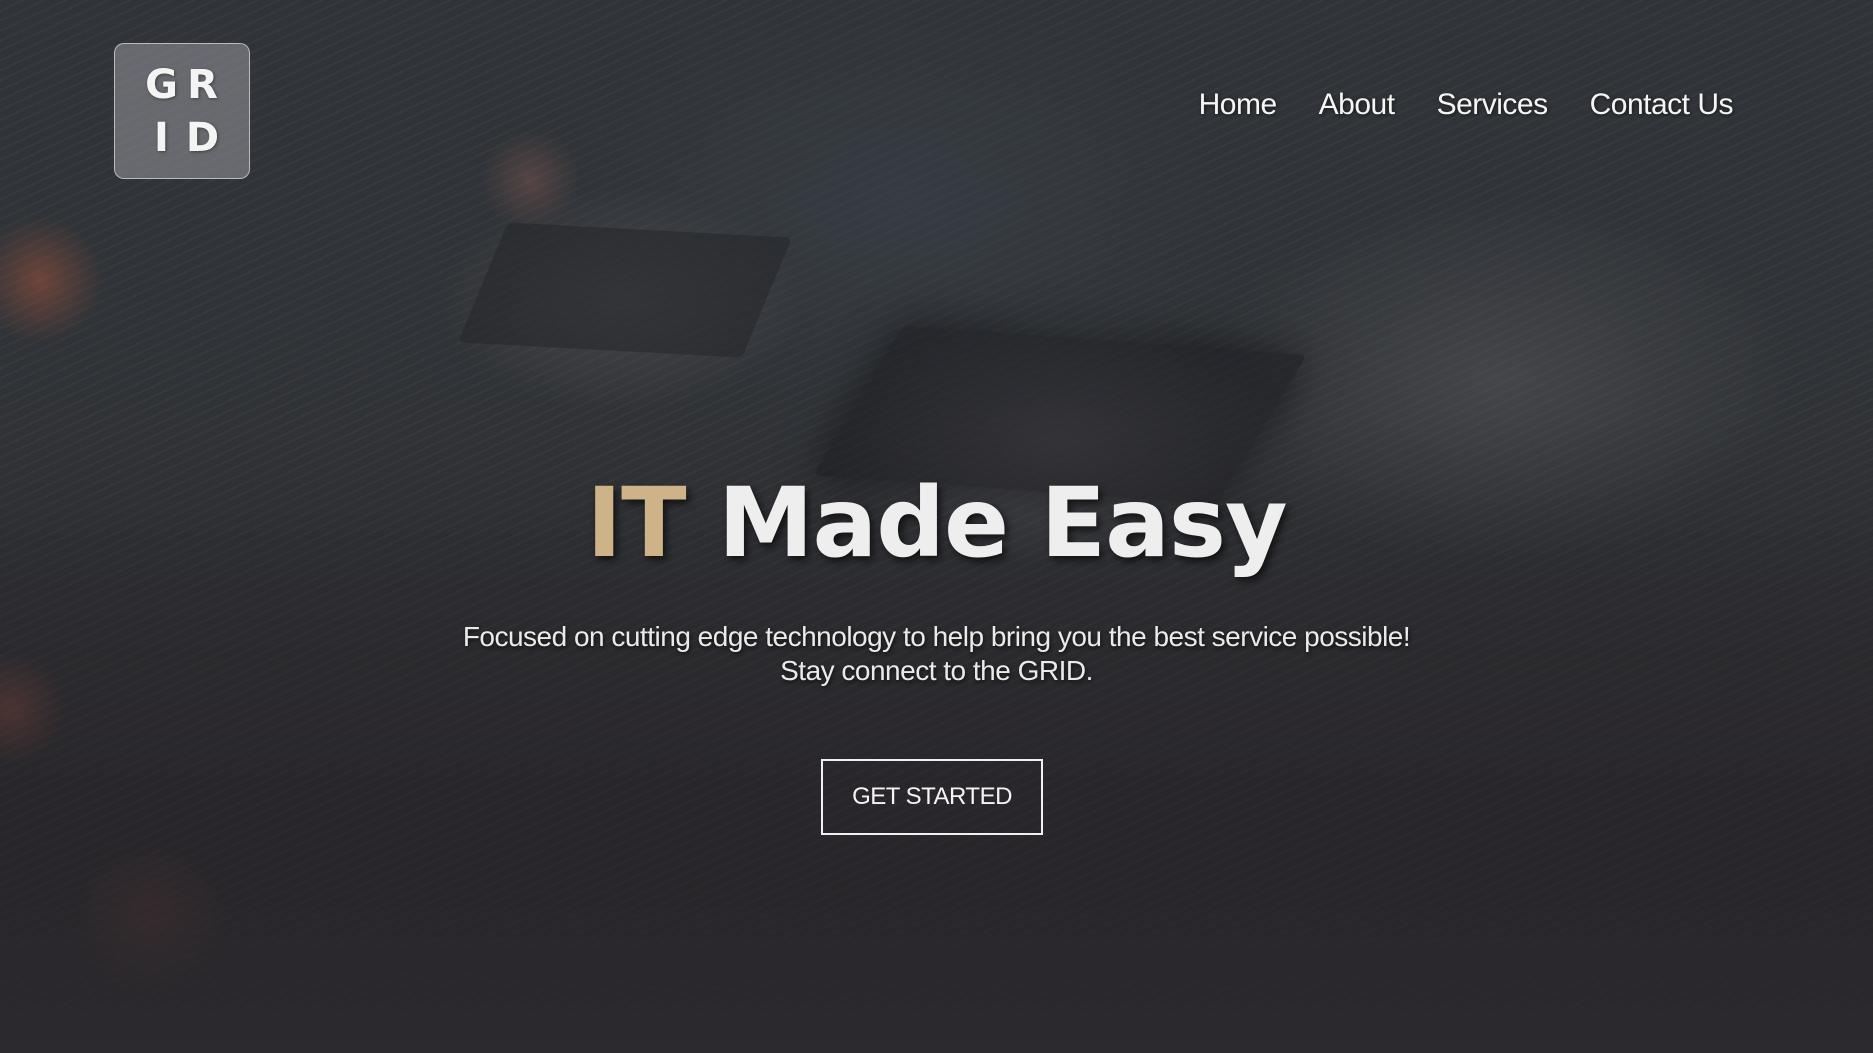 This screenshot has width=1873, height=1053. I want to click on get-started-button: GET STARTED, so click(932, 797).